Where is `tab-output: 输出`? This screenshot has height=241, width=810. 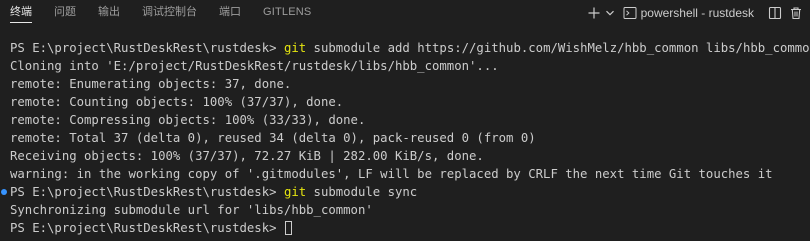
tab-output: 输出 is located at coordinates (109, 13).